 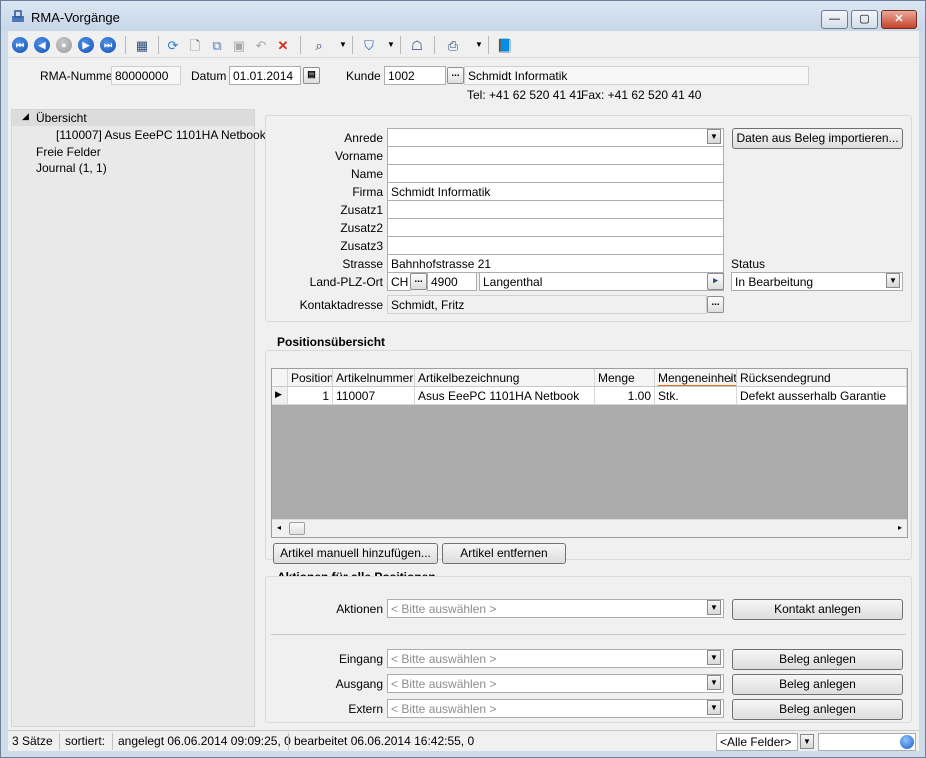 What do you see at coordinates (817, 709) in the screenshot?
I see `extern-create-document-button: Beleg anlegen` at bounding box center [817, 709].